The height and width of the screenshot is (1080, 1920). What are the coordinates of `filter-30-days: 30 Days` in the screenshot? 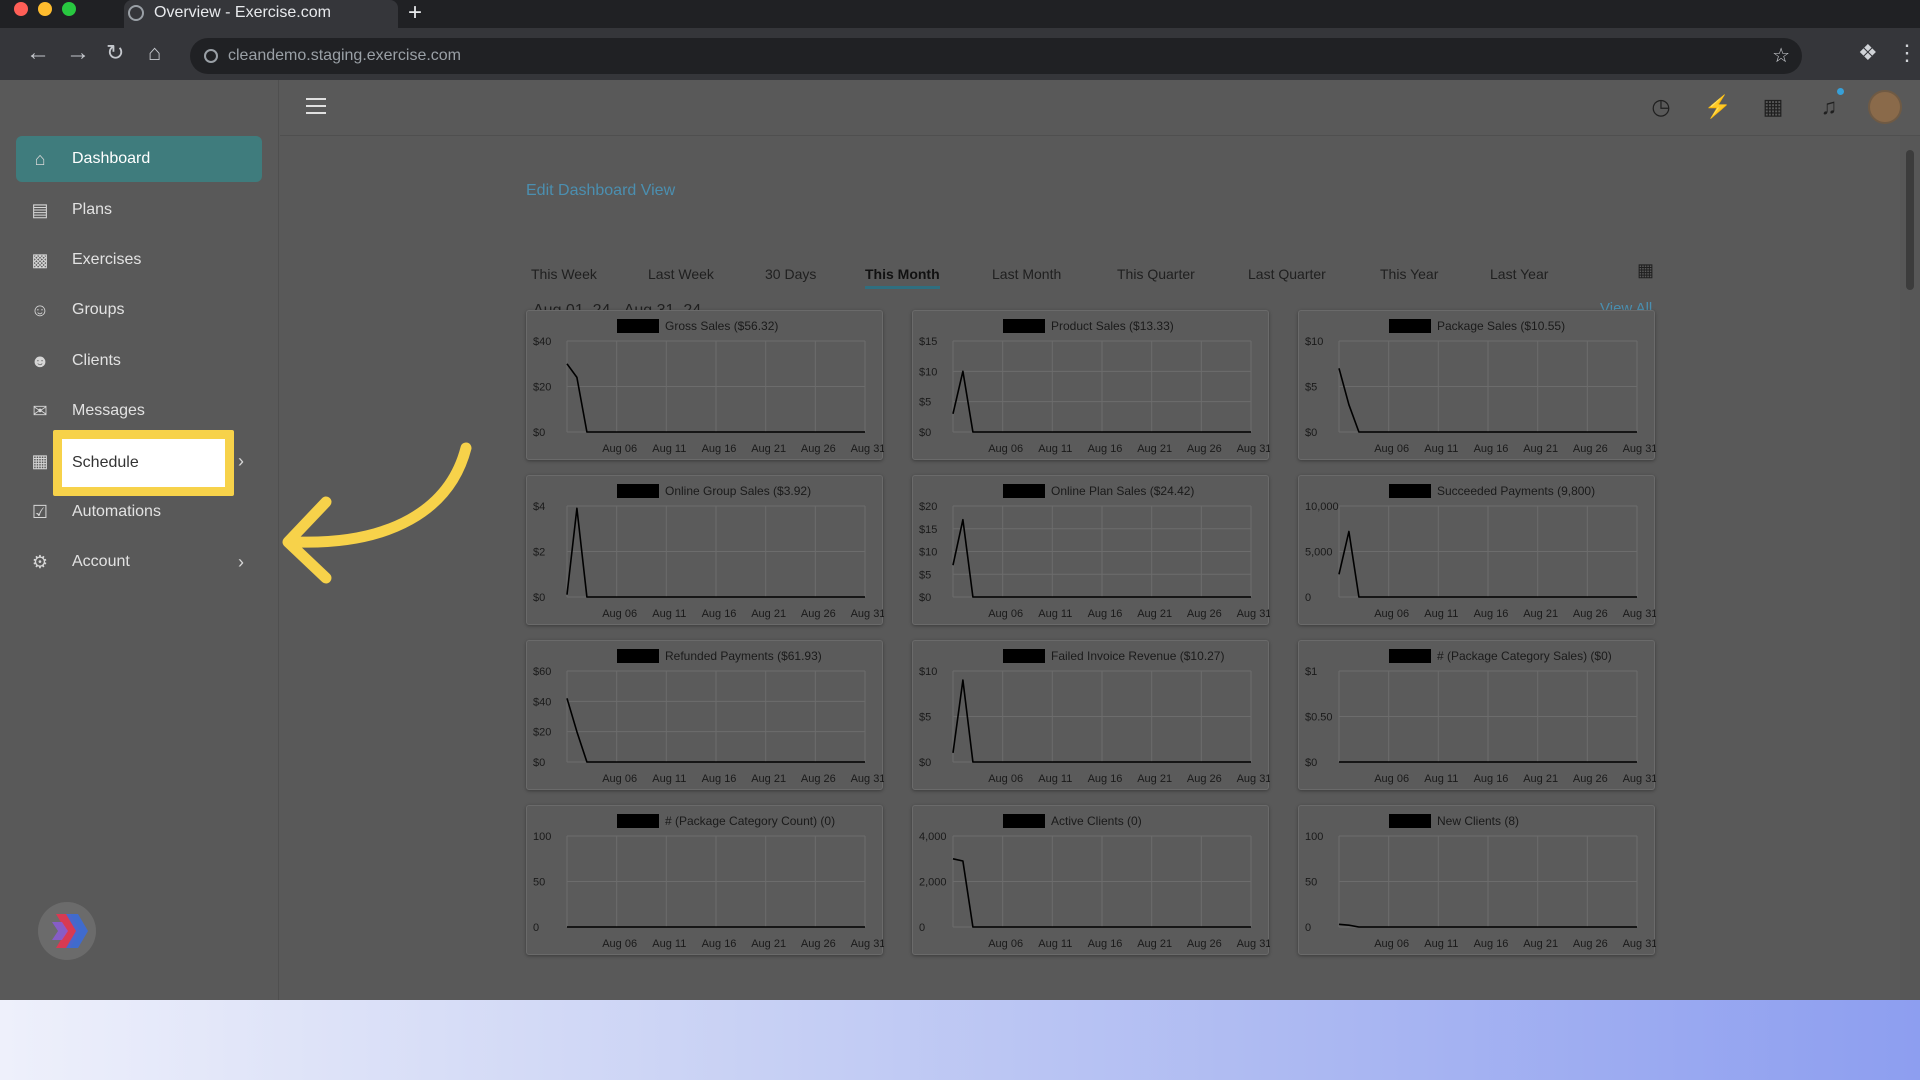 It's located at (790, 274).